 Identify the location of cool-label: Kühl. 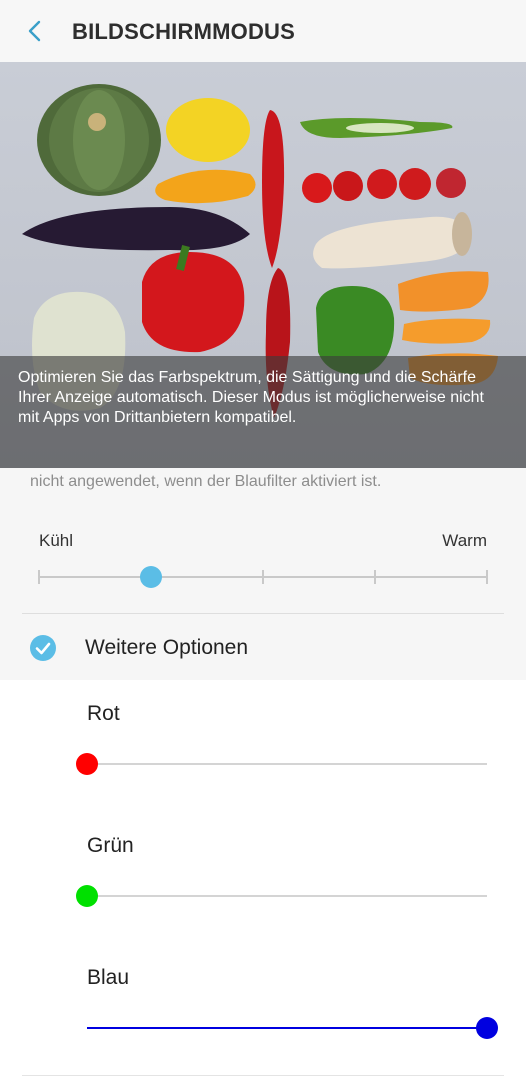
(56, 540).